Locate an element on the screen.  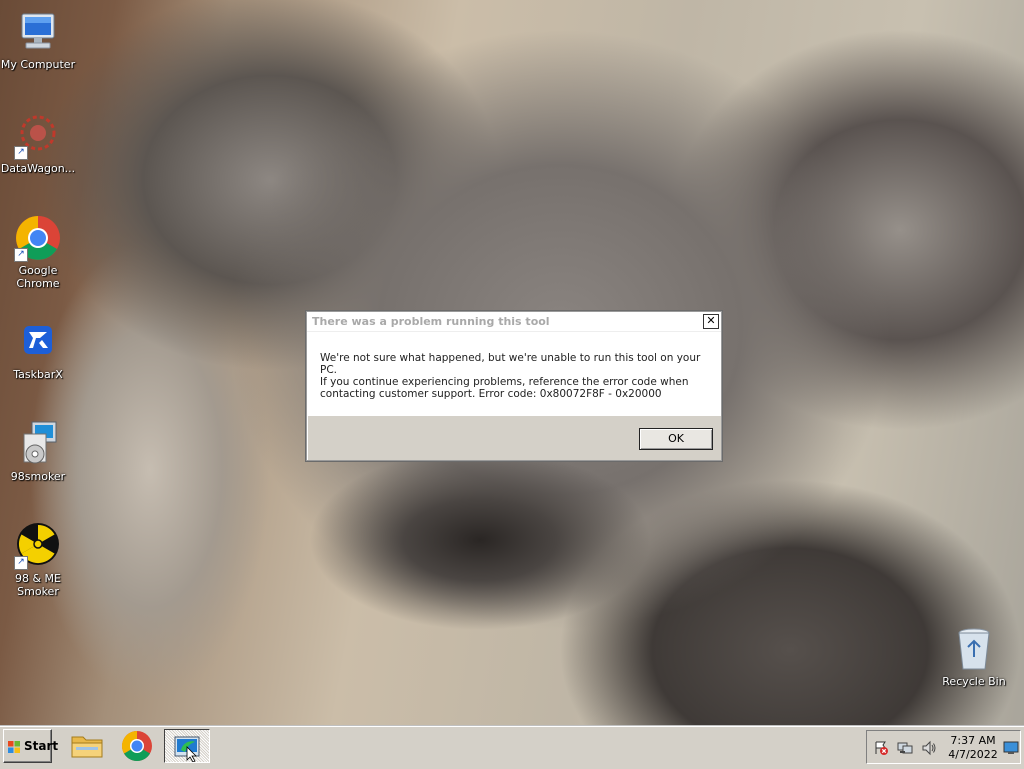
folder-icon is located at coordinates (87, 747).